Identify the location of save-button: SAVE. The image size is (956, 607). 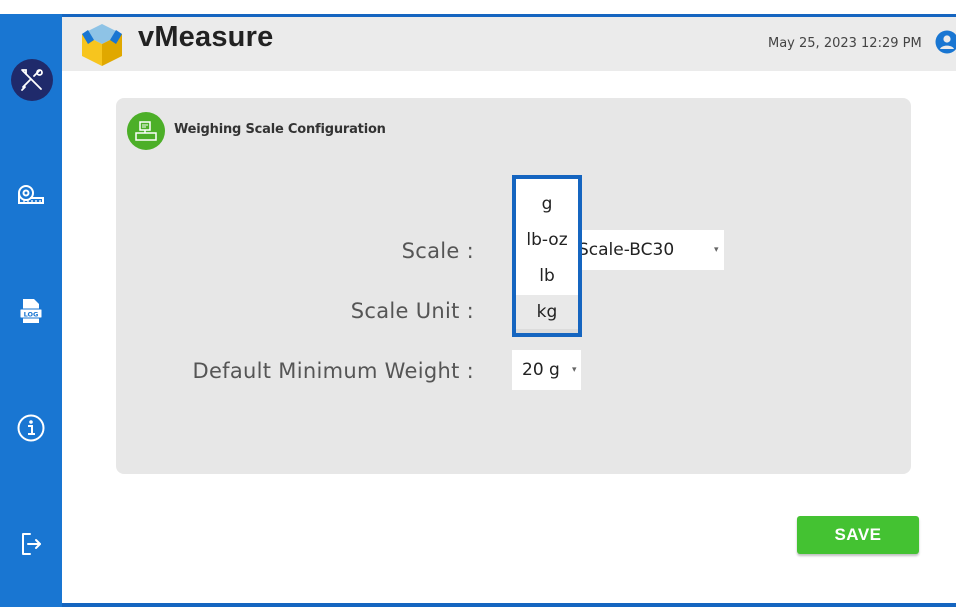
(858, 535).